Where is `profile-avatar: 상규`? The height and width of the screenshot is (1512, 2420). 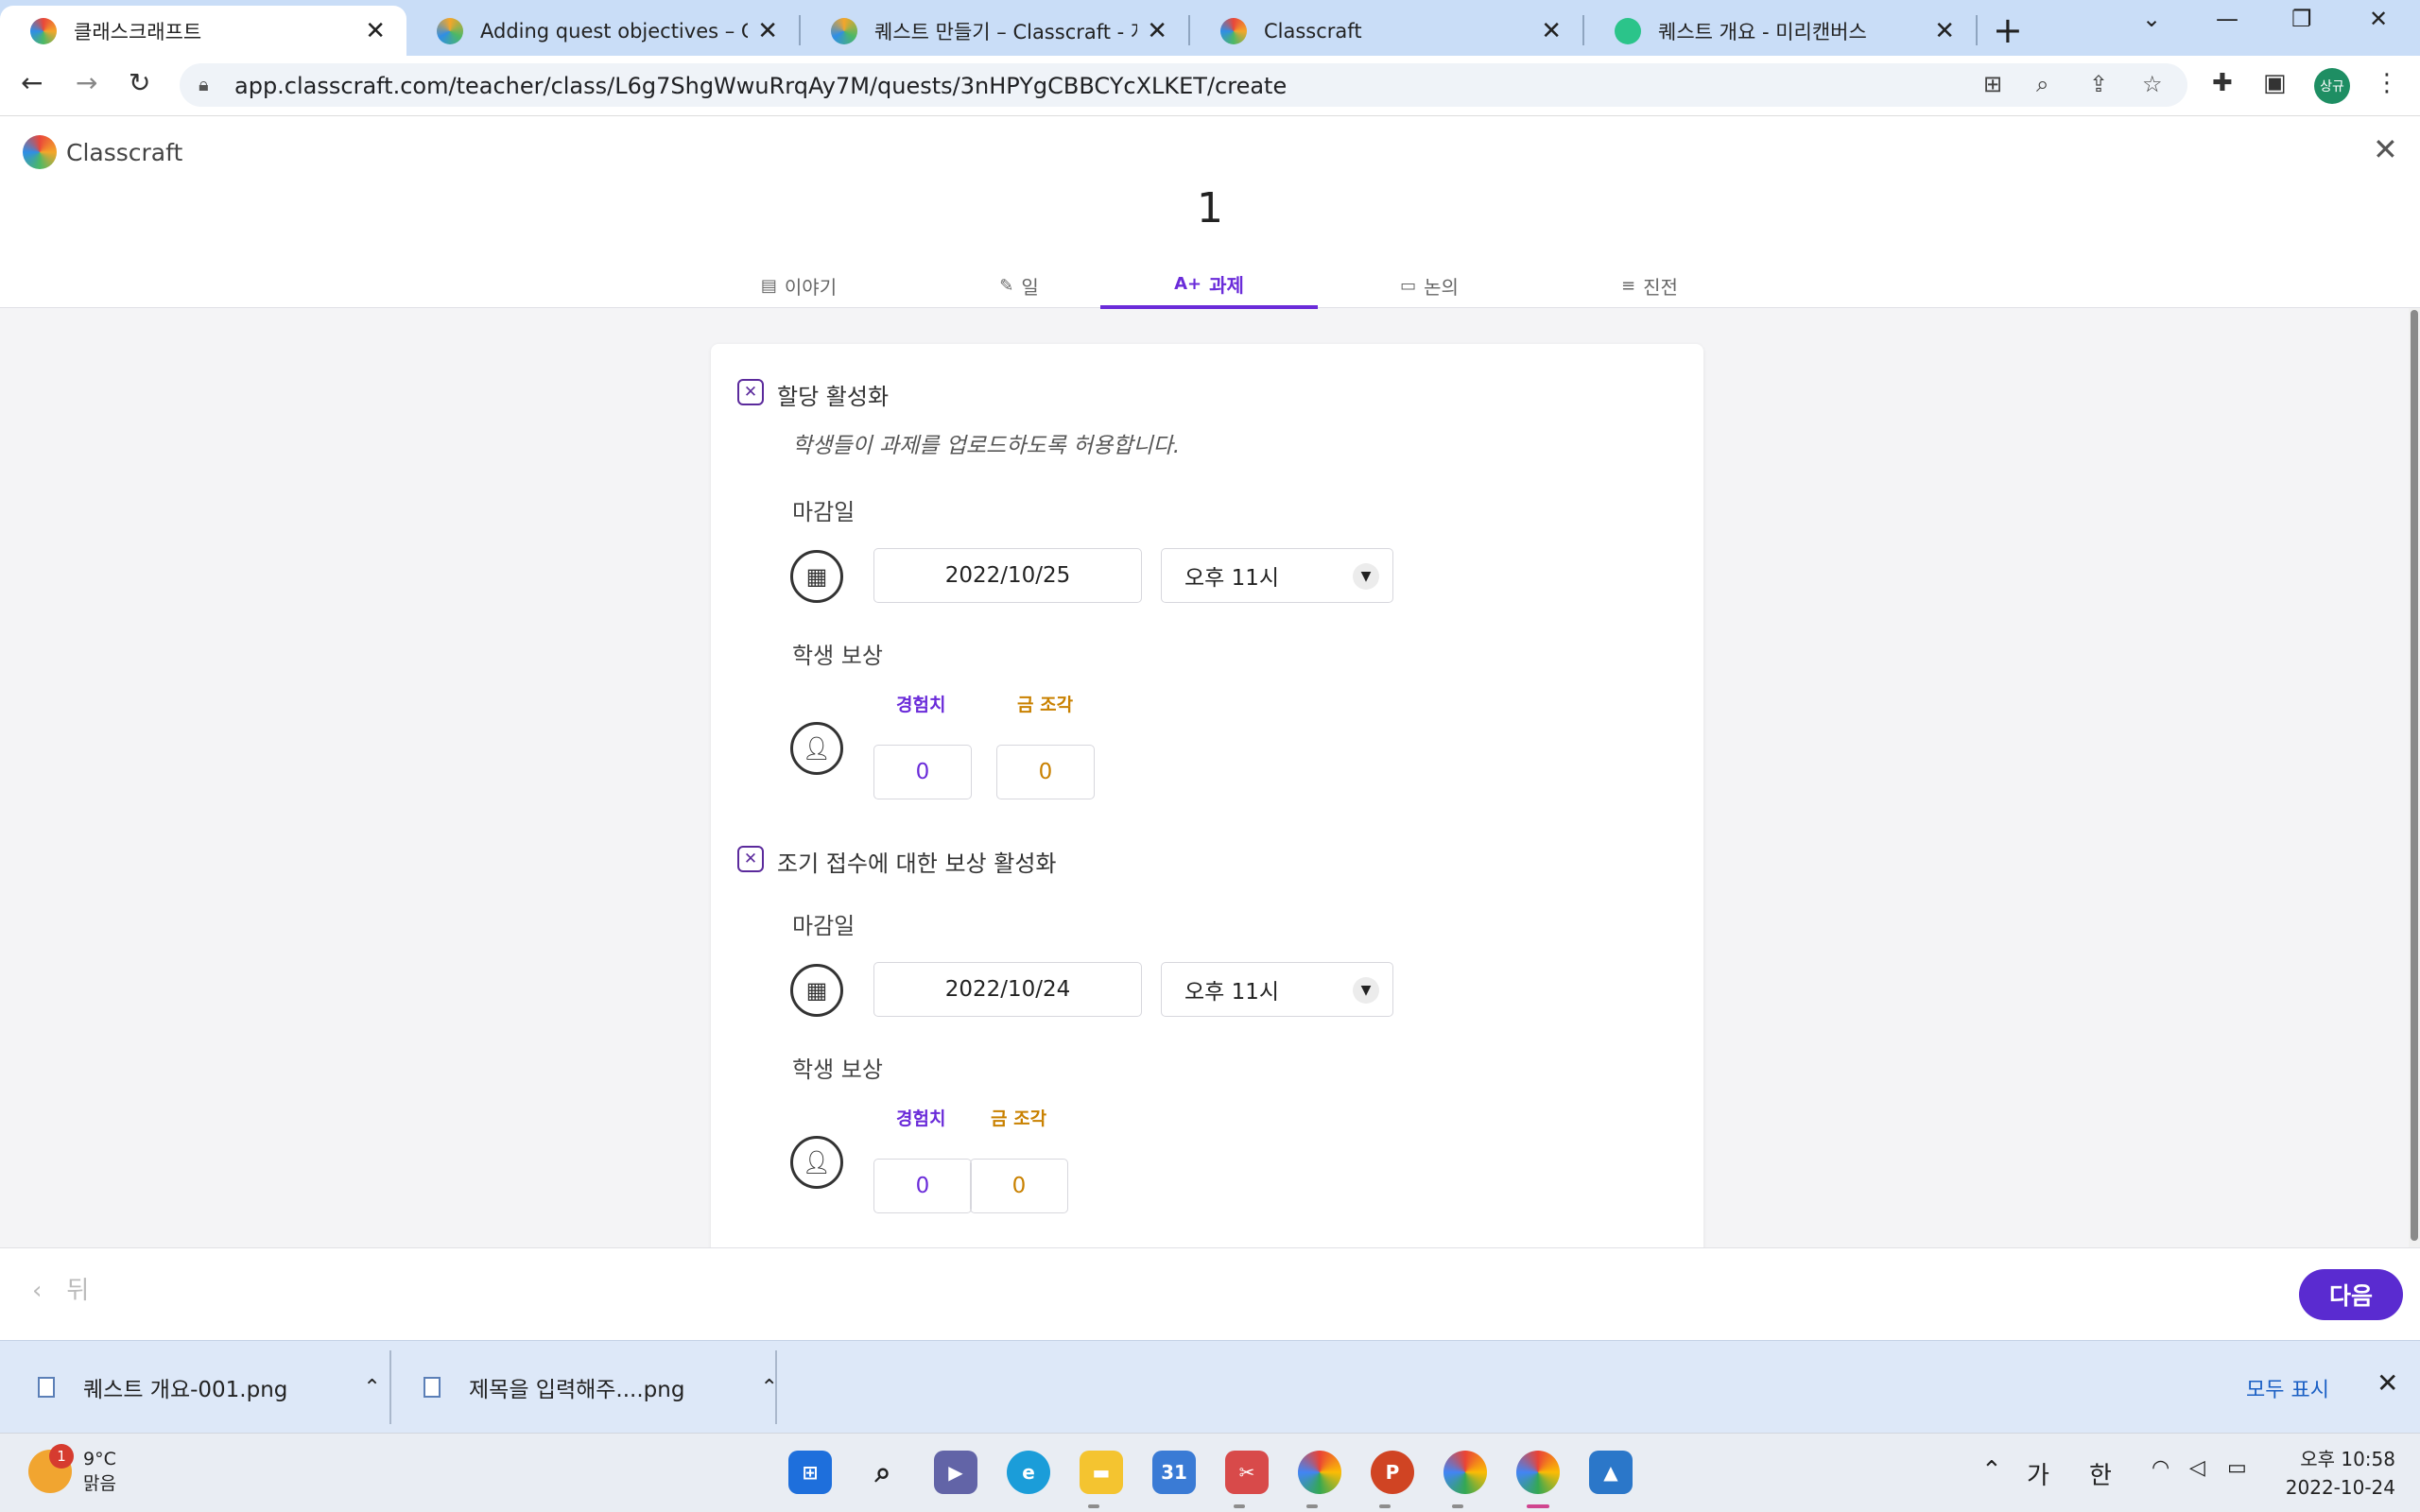
profile-avatar: 상규 is located at coordinates (2332, 86).